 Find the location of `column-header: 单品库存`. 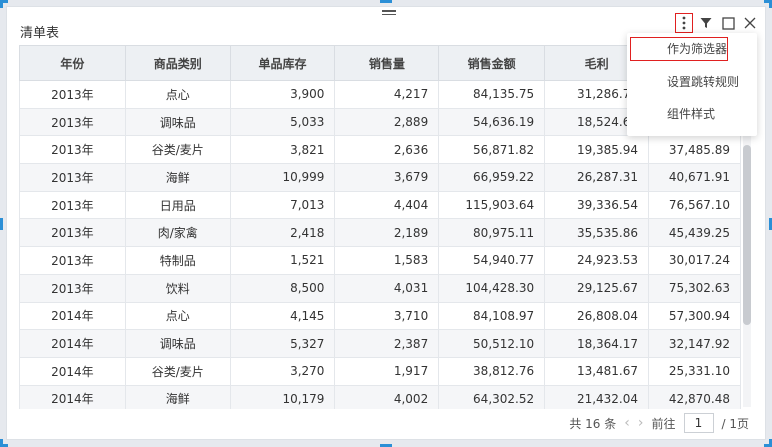

column-header: 单品库存 is located at coordinates (282, 63).